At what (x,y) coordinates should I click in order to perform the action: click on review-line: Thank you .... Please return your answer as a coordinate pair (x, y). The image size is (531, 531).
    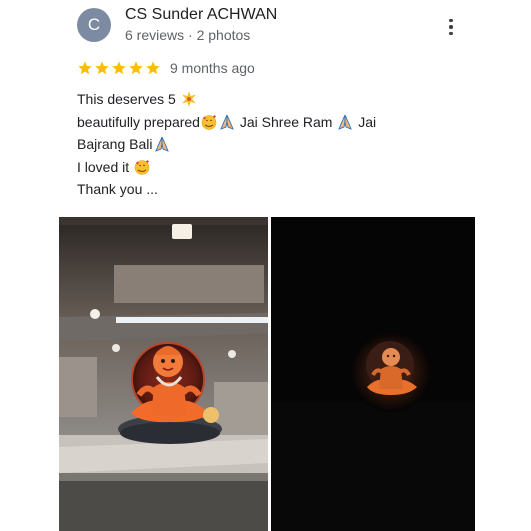
    Looking at the image, I should click on (262, 189).